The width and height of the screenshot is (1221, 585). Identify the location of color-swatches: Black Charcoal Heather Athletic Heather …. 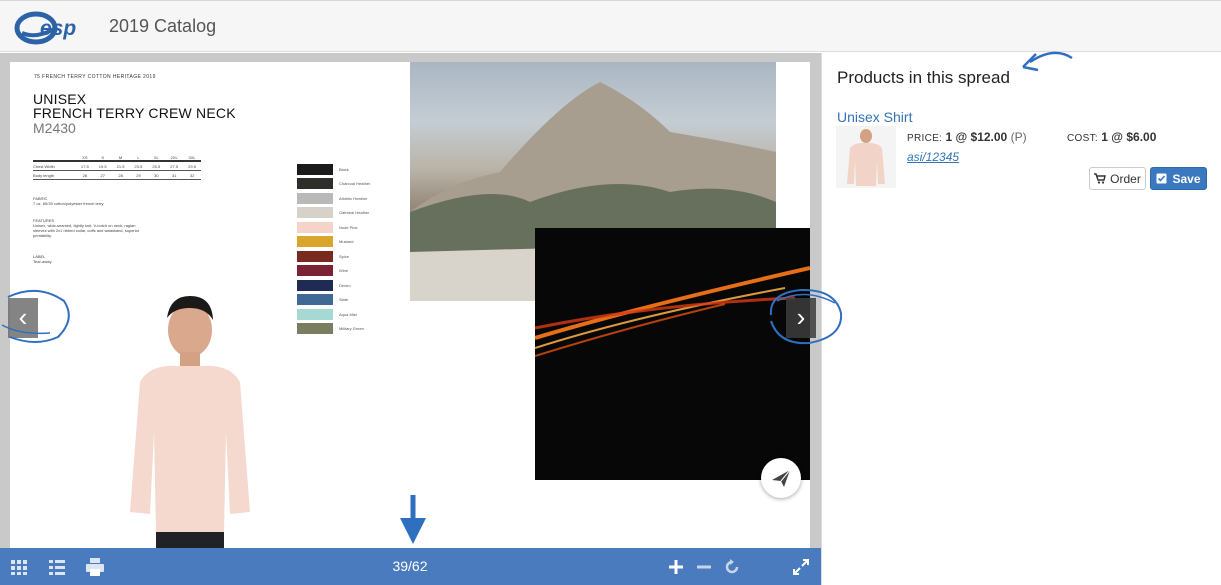
(333, 249).